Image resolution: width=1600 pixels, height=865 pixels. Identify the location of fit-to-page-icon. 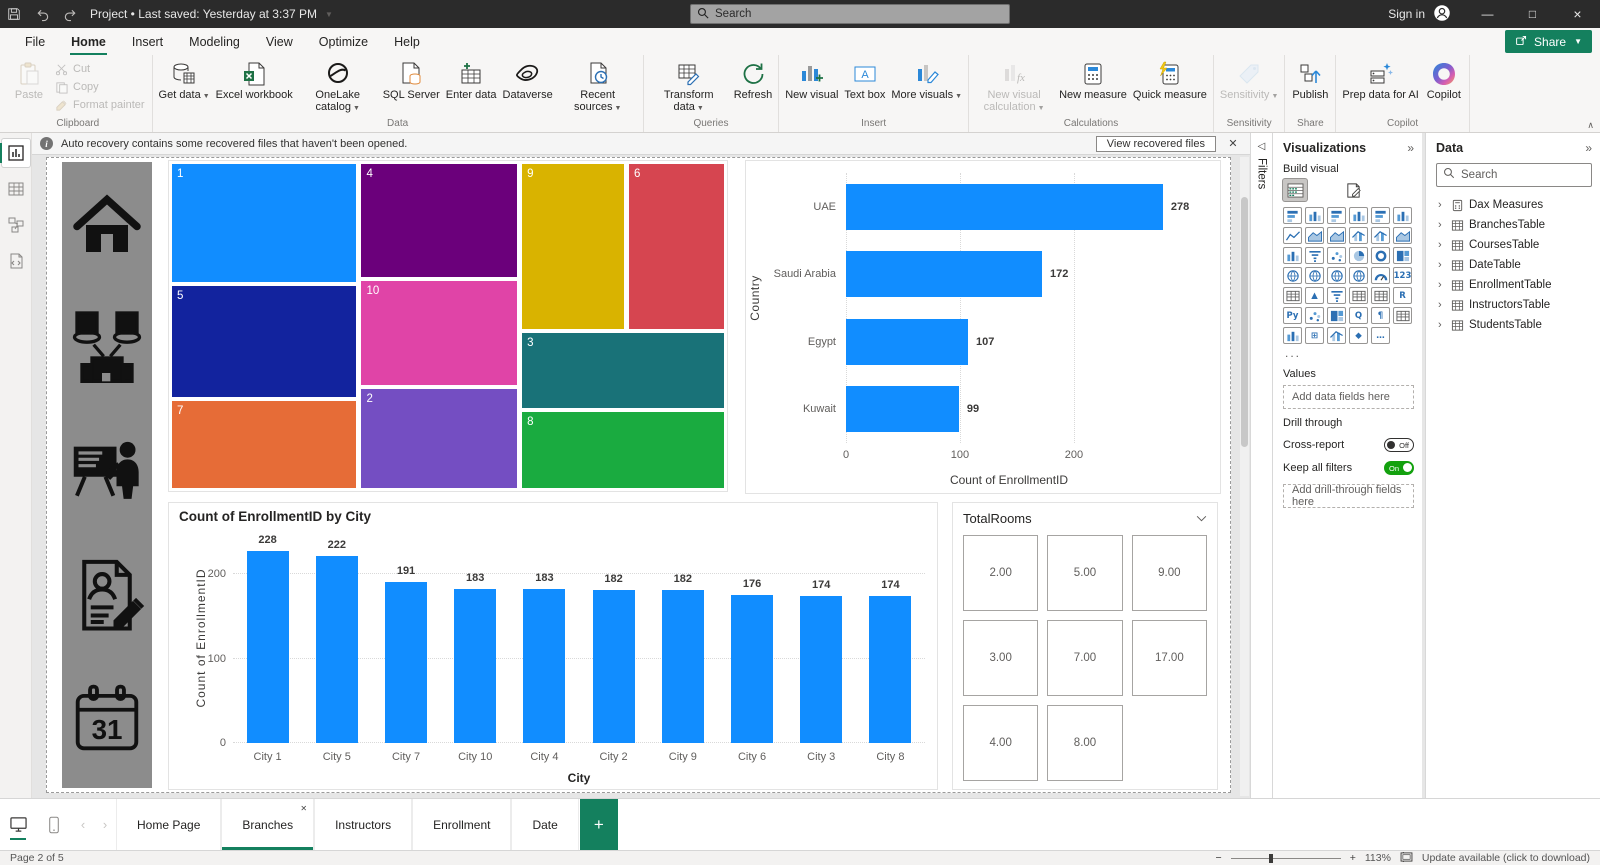
(1406, 858).